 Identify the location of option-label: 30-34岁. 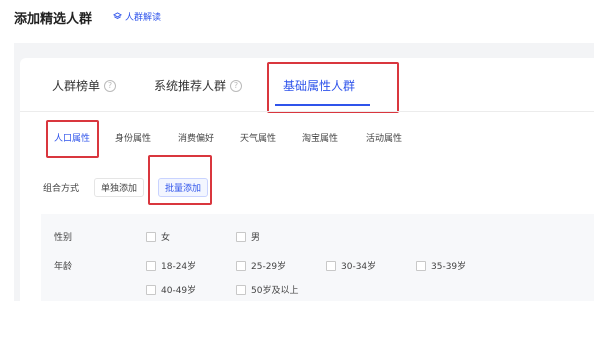
(359, 267).